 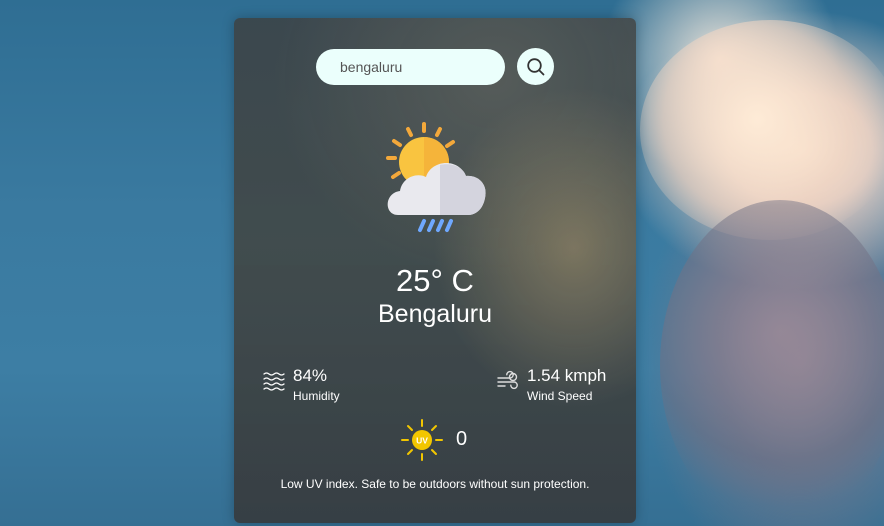 What do you see at coordinates (436, 177) in the screenshot?
I see `sun-cloud-rain-icon` at bounding box center [436, 177].